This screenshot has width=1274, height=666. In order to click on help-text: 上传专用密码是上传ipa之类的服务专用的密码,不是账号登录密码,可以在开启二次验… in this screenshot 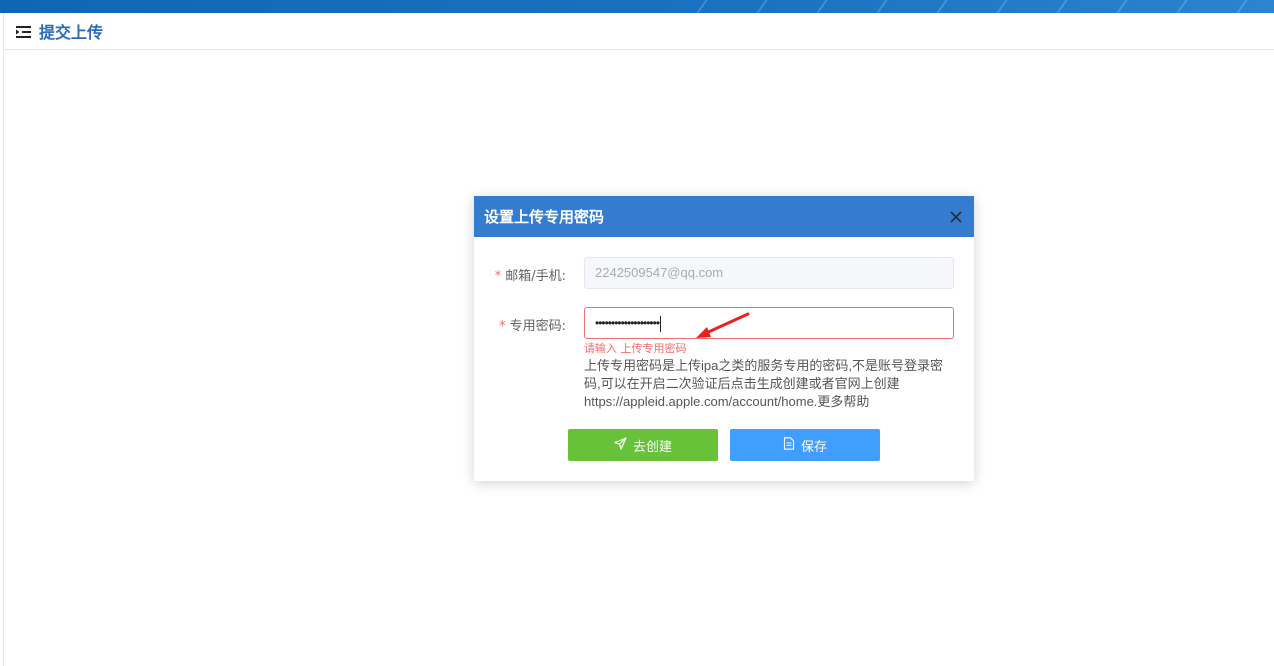, I will do `click(763, 383)`.